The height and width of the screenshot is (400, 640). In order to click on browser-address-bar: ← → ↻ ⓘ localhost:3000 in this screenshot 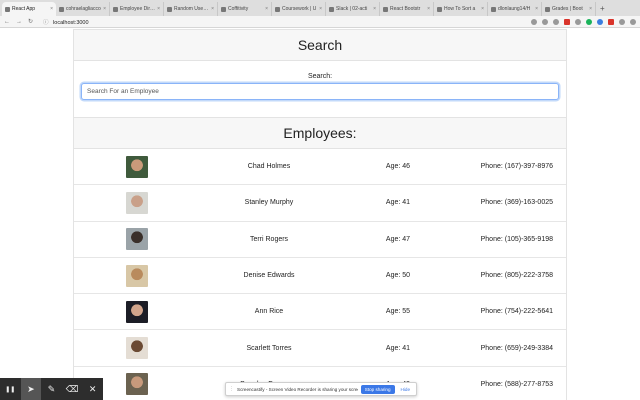, I will do `click(320, 22)`.